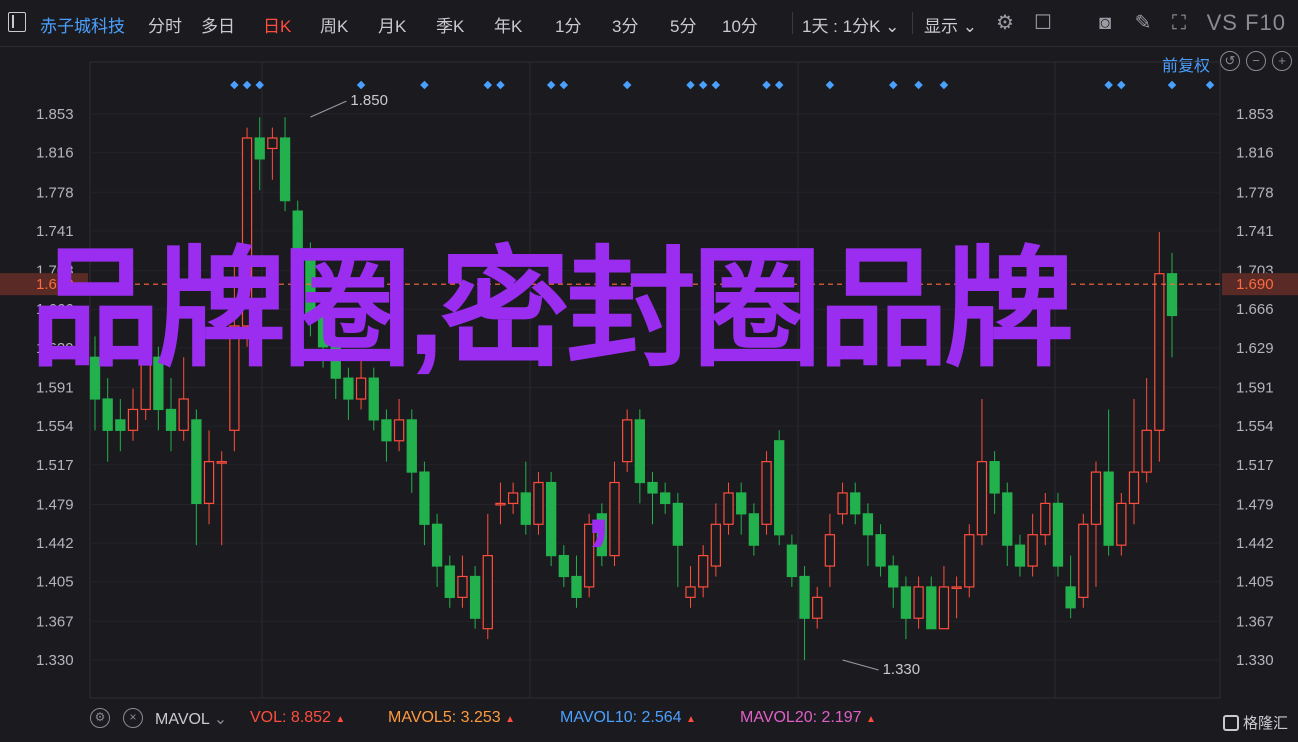 The height and width of the screenshot is (742, 1298). What do you see at coordinates (191, 719) in the screenshot?
I see `indicator-name: MAVOL ⌄` at bounding box center [191, 719].